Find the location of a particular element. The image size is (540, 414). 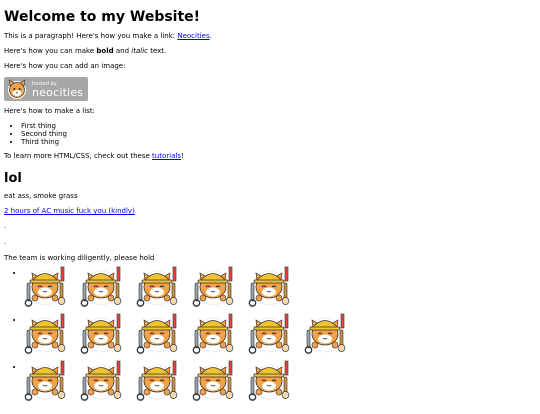

ac-music-link: 2 hours of AC music fuck you (kindly) is located at coordinates (69, 211).